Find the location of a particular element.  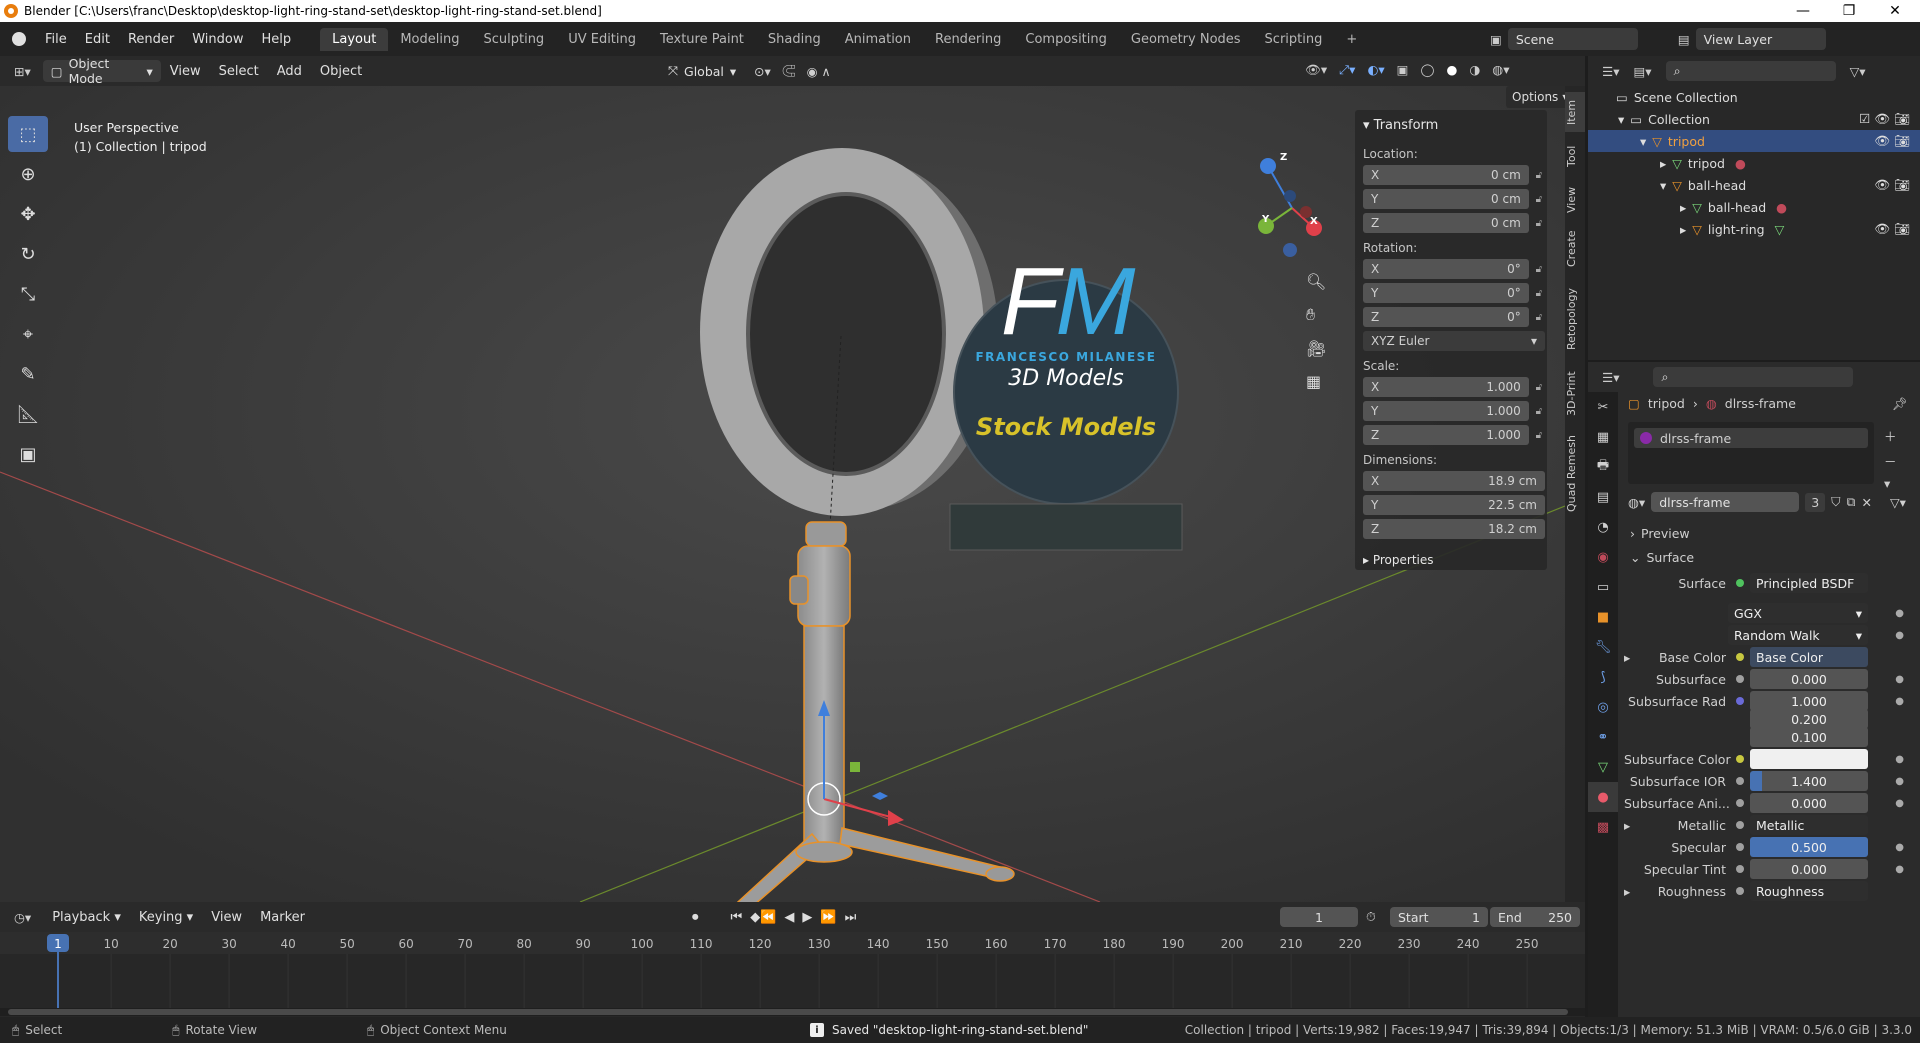

scene-icon: ▣ is located at coordinates (1496, 39).